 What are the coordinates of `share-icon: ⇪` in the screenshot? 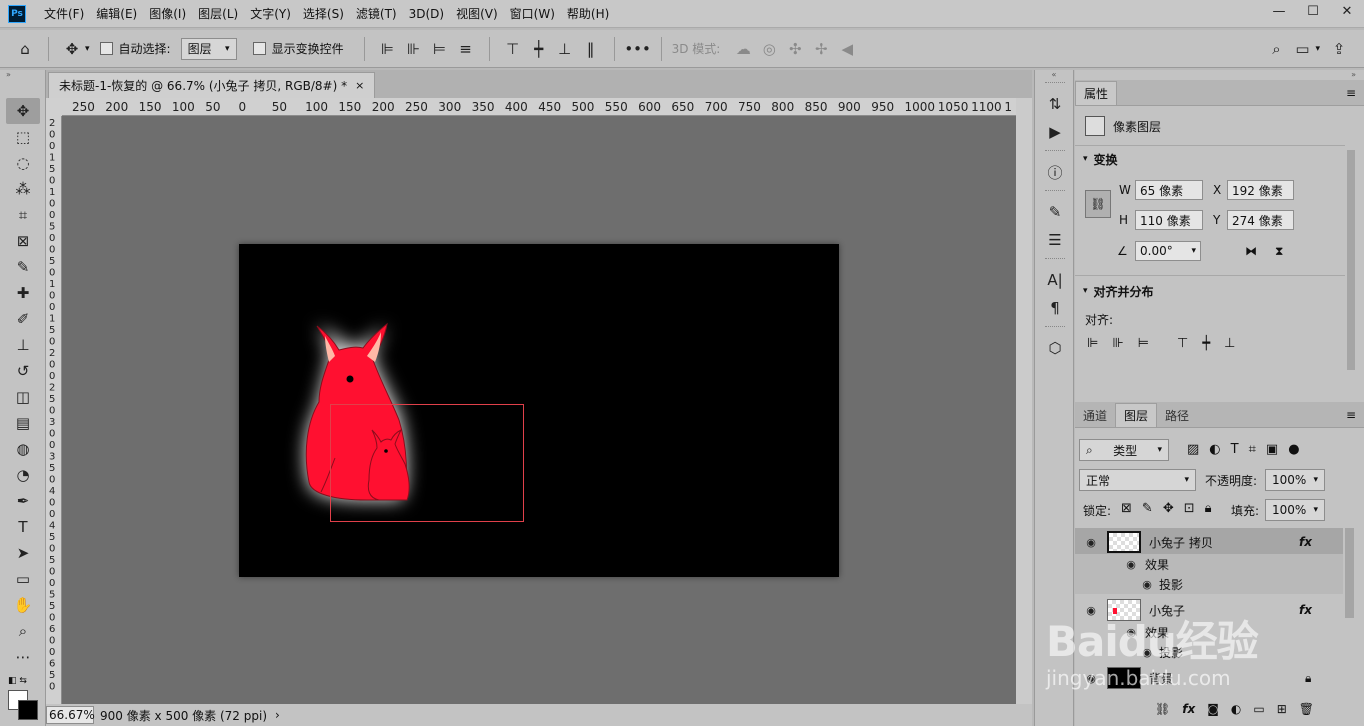 It's located at (1339, 49).